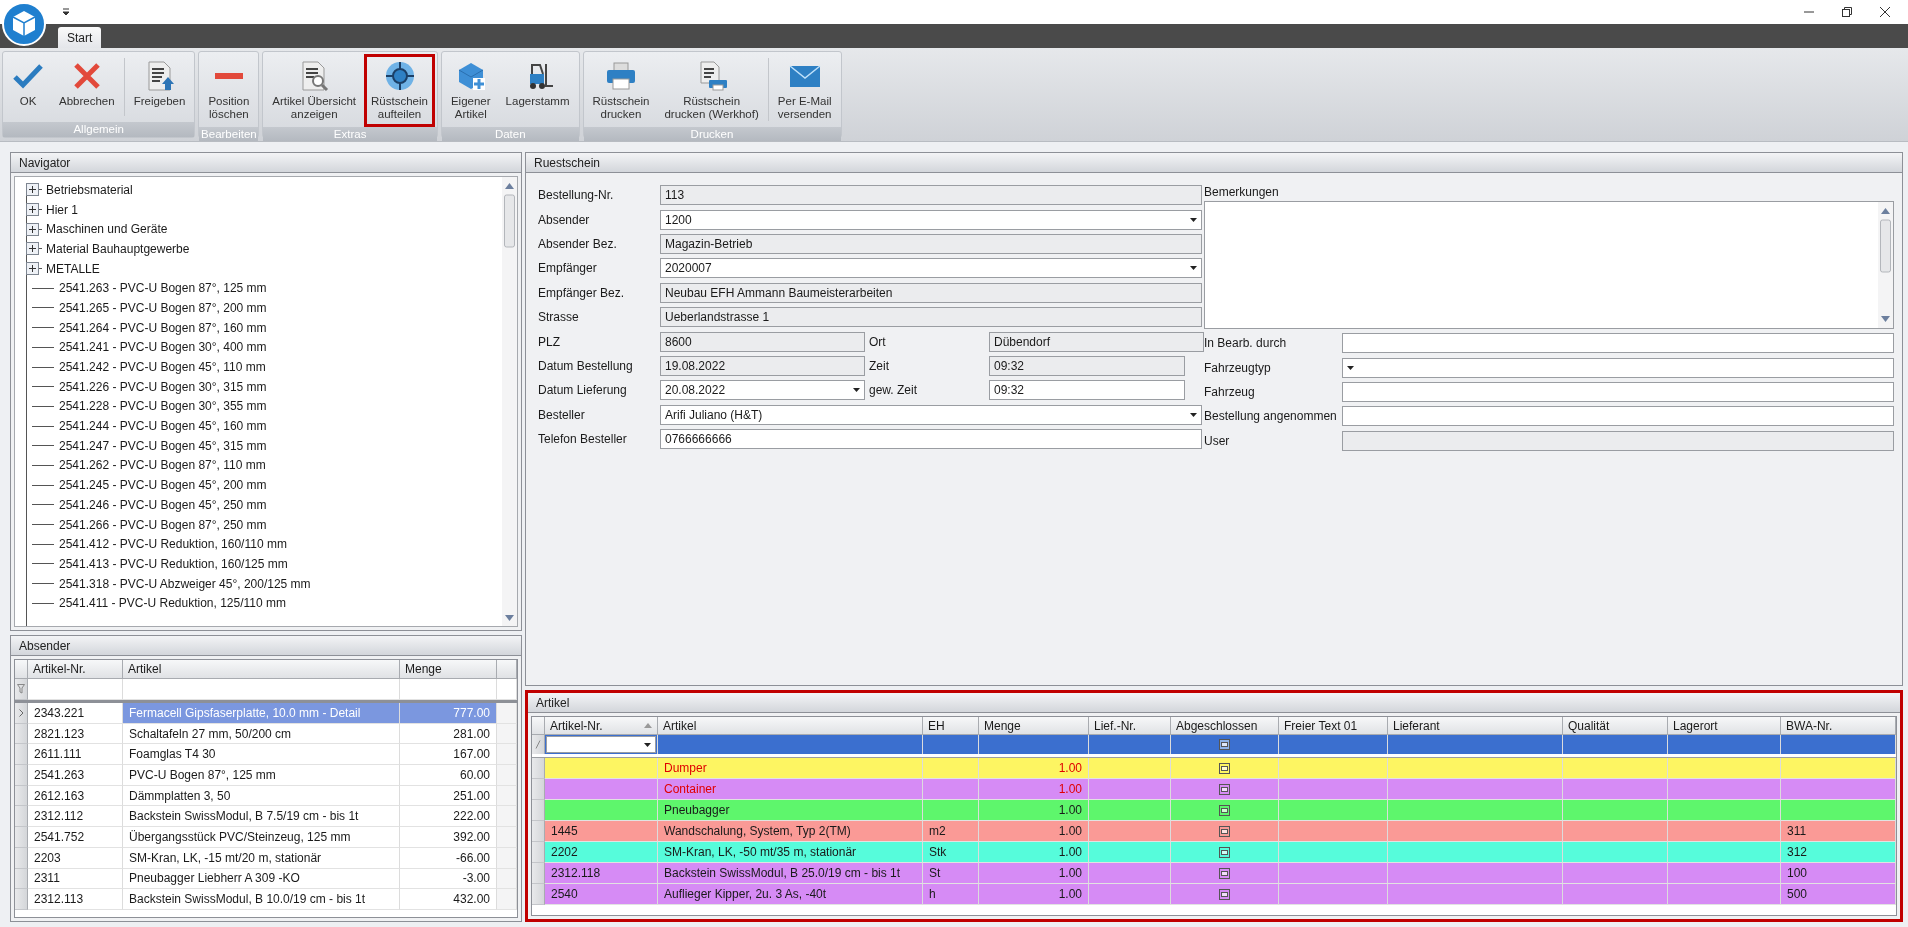 The image size is (1908, 927). Describe the element at coordinates (229, 90) in the screenshot. I see `ribbon-button: Position löschen` at that location.